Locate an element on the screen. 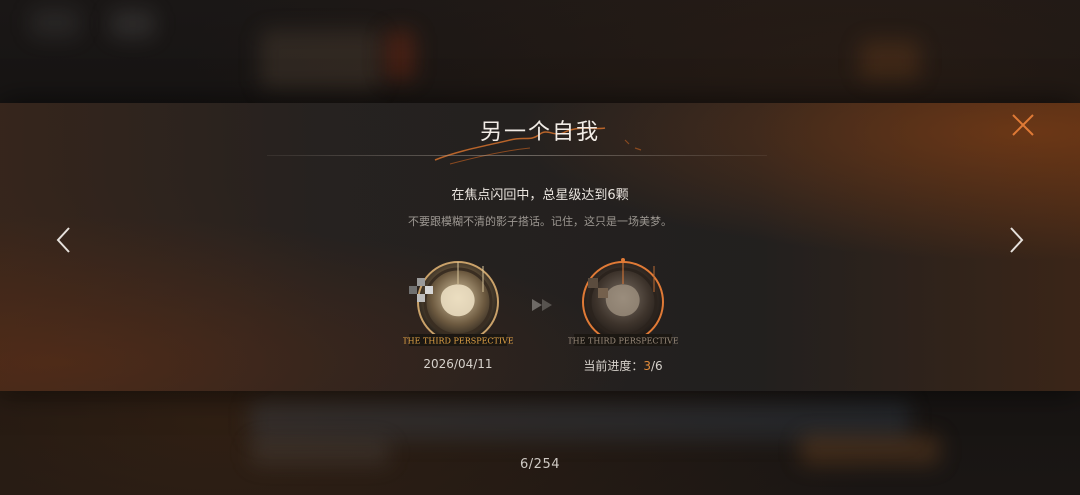  progress-text: 当前进度：3/6 is located at coordinates (623, 365).